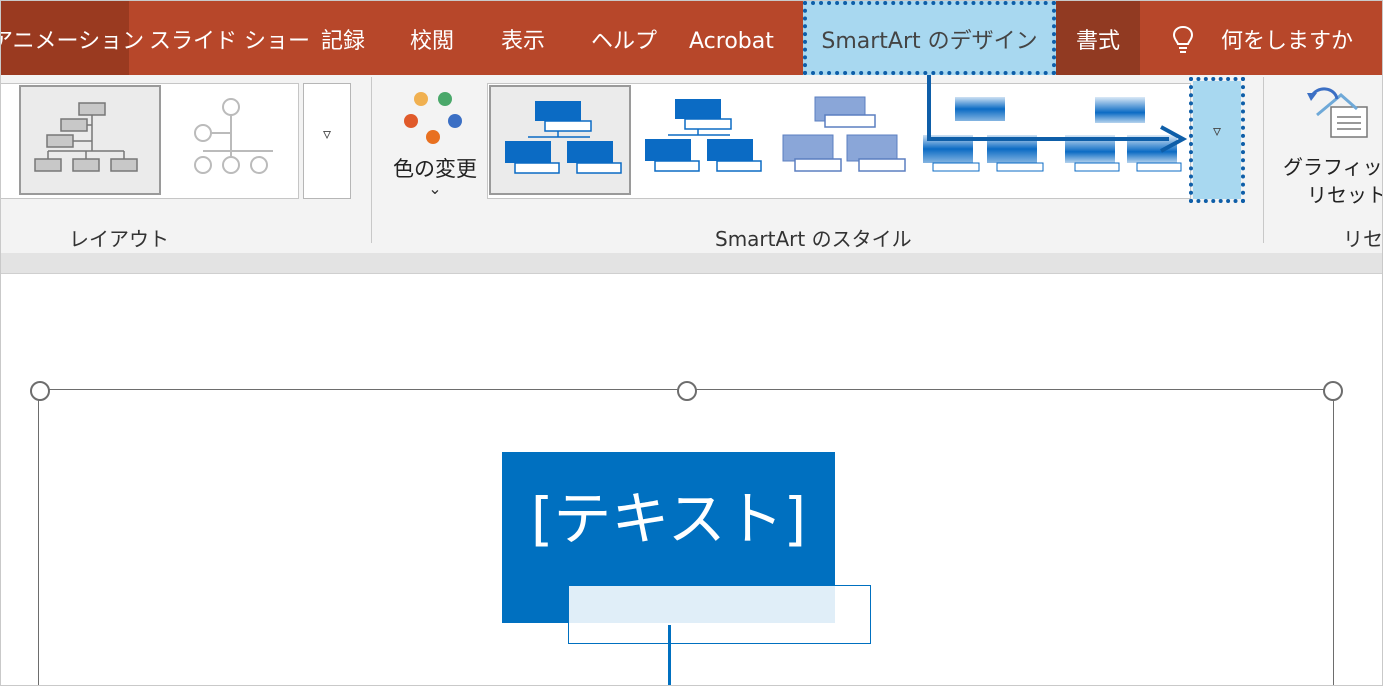  Describe the element at coordinates (1057, 114) in the screenshot. I see `annotation-arrow` at that location.